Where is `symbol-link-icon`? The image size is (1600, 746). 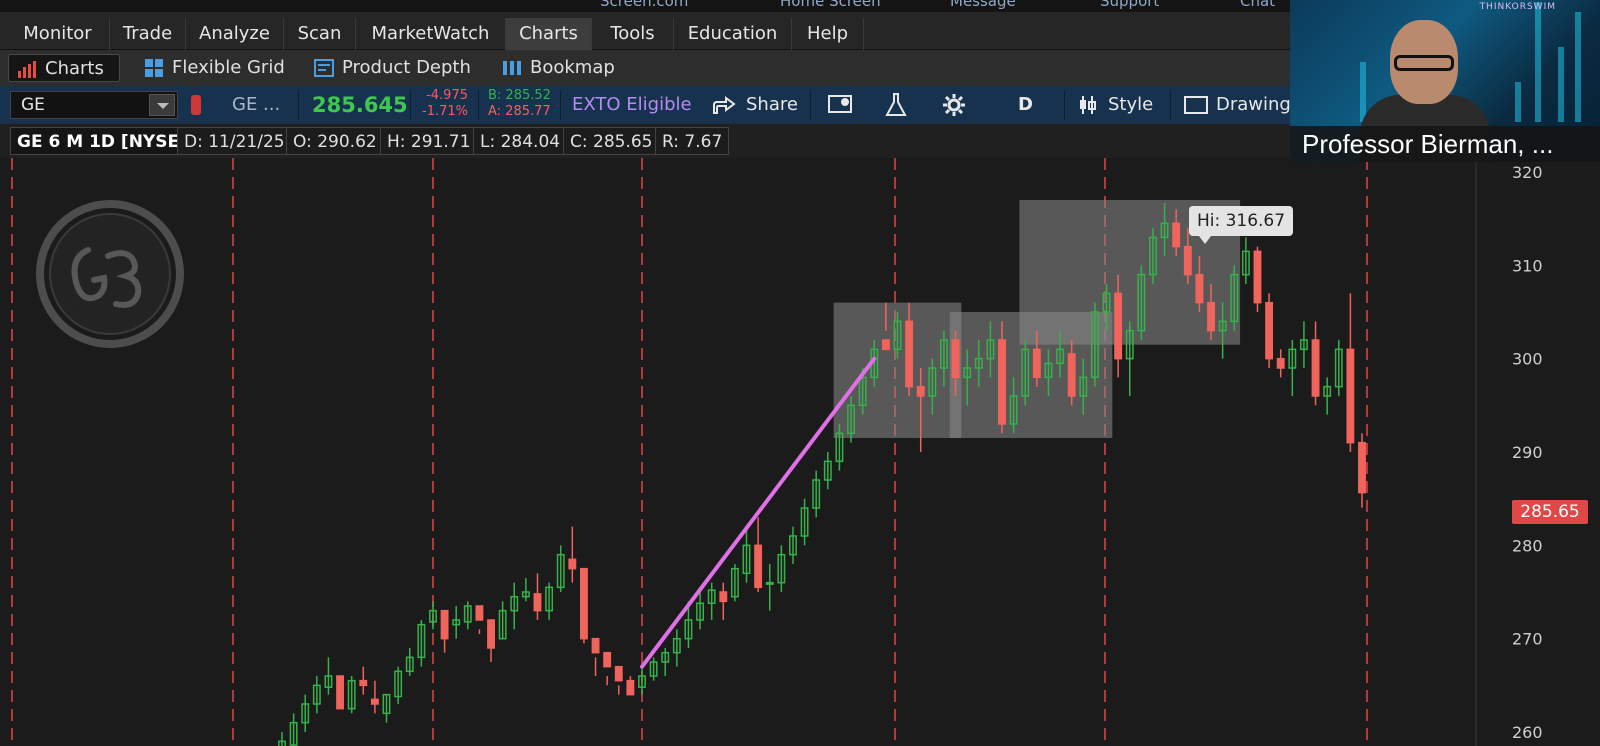
symbol-link-icon is located at coordinates (196, 105).